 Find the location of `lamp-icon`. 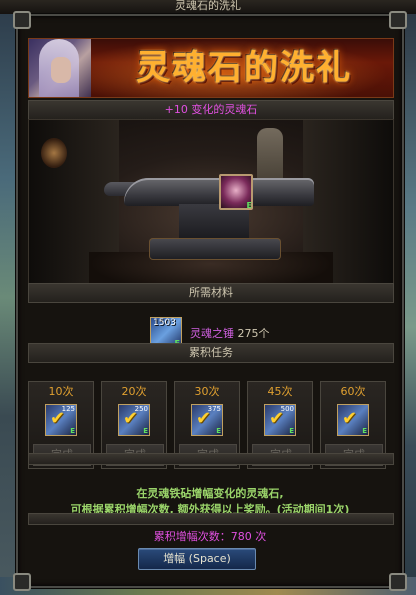

lamp-icon is located at coordinates (54, 153).